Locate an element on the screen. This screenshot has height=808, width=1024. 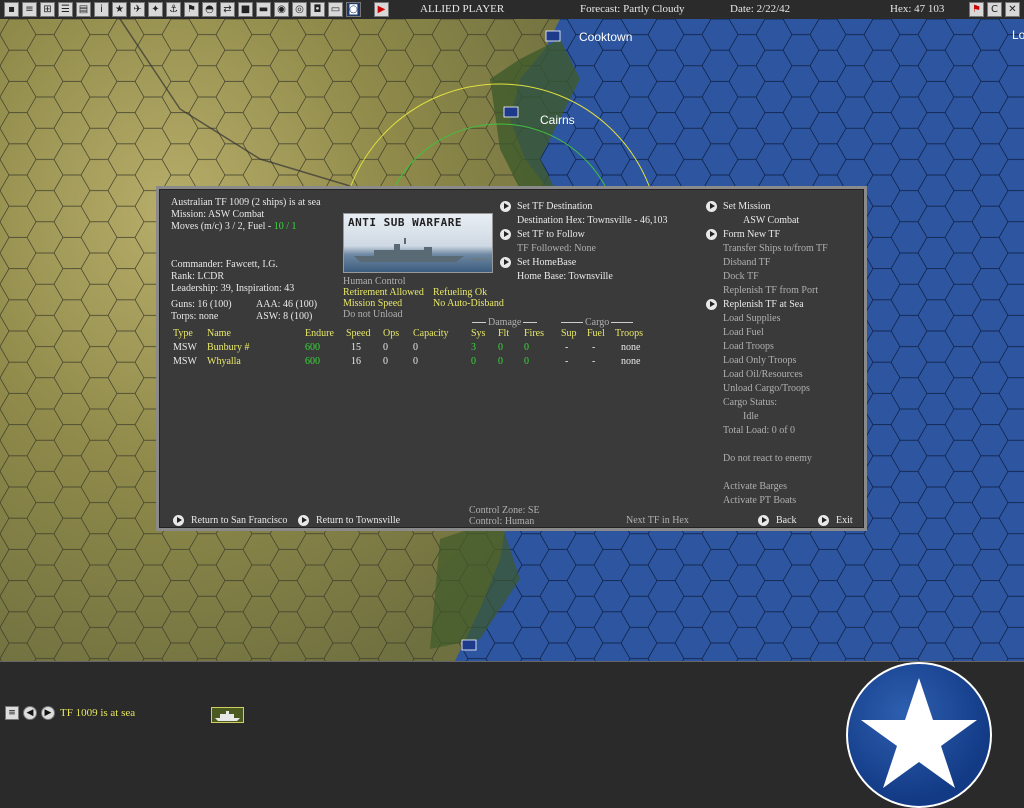
auto-disband-toggle: No Auto-Disband is located at coordinates (468, 304).